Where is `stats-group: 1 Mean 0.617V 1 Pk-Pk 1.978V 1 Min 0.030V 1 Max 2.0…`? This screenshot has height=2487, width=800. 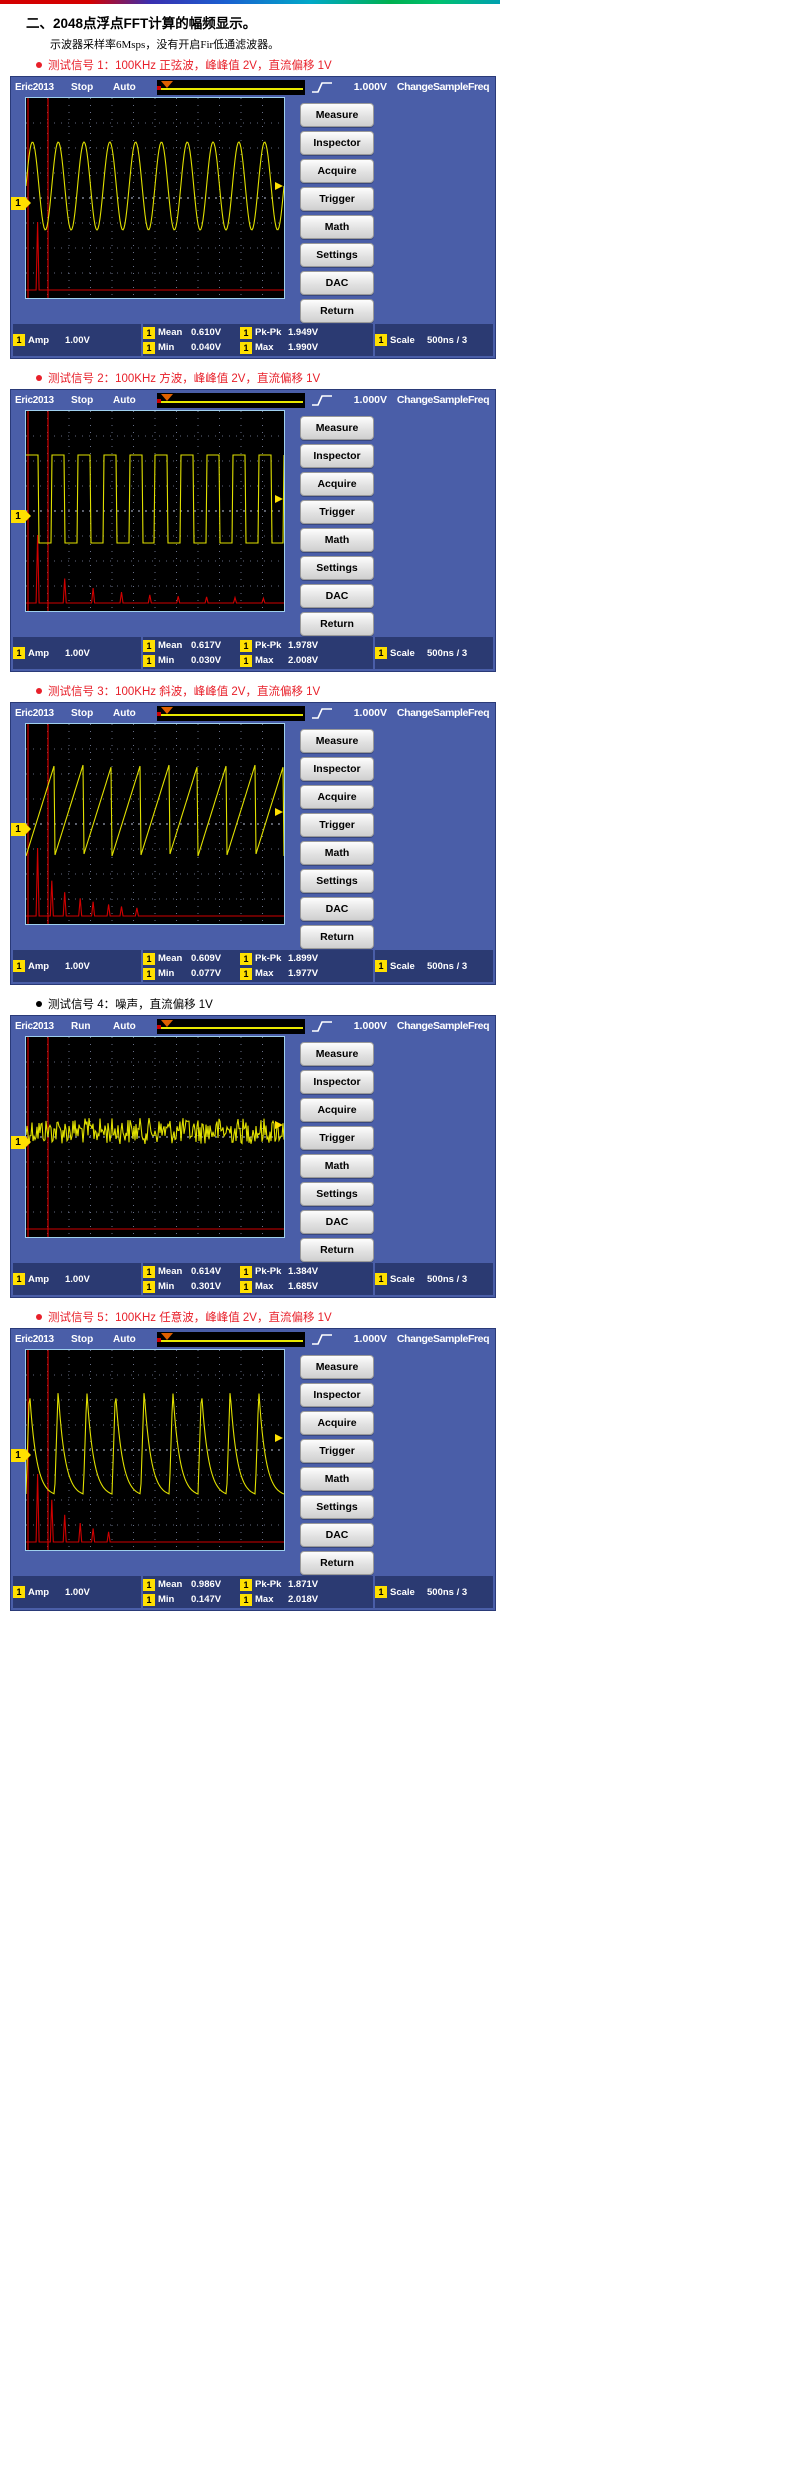 stats-group: 1 Mean 0.617V 1 Pk-Pk 1.978V 1 Min 0.030V 1 Max 2.0… is located at coordinates (258, 653).